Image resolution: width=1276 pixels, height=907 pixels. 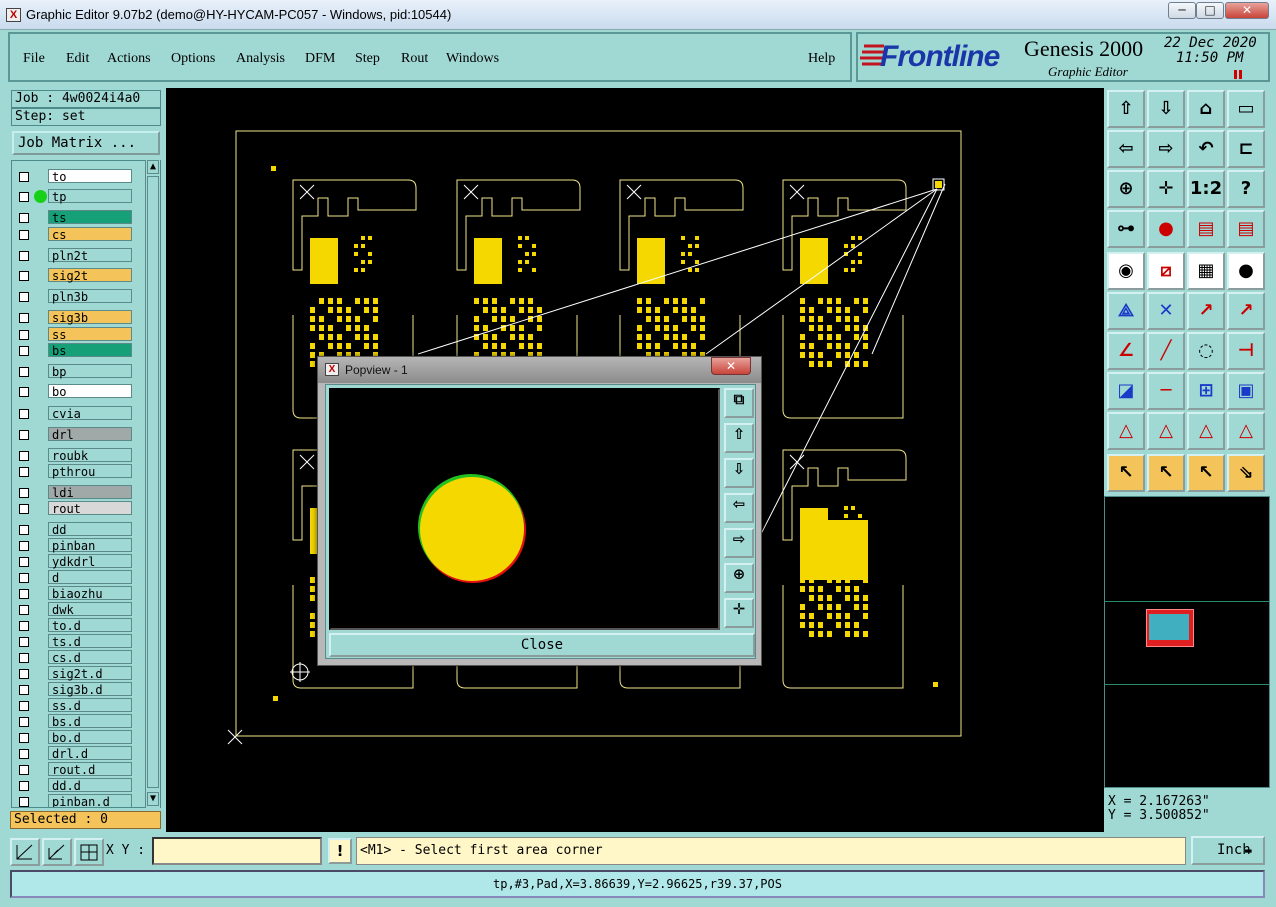 What do you see at coordinates (90, 434) in the screenshot?
I see `layer-name: drl` at bounding box center [90, 434].